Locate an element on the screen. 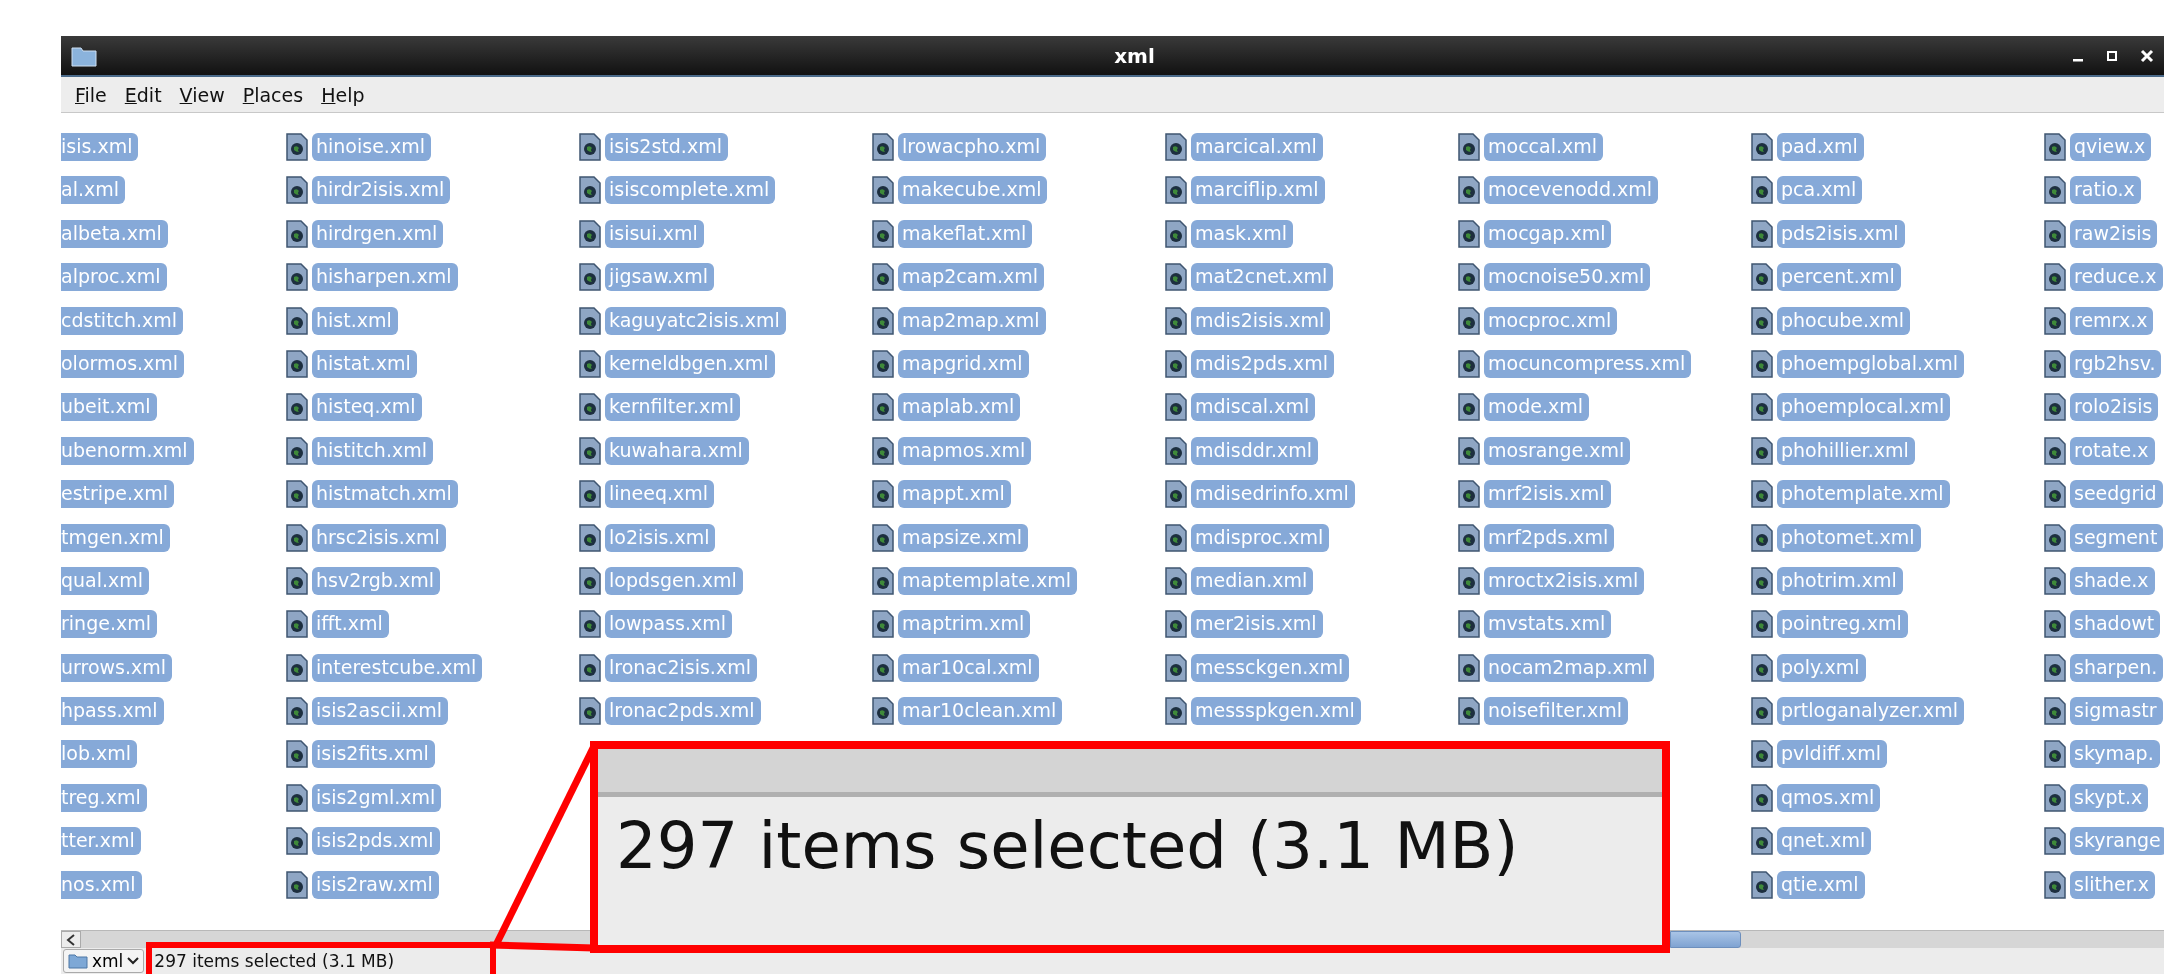 The height and width of the screenshot is (974, 2164). file-name: histeq.xml is located at coordinates (367, 407).